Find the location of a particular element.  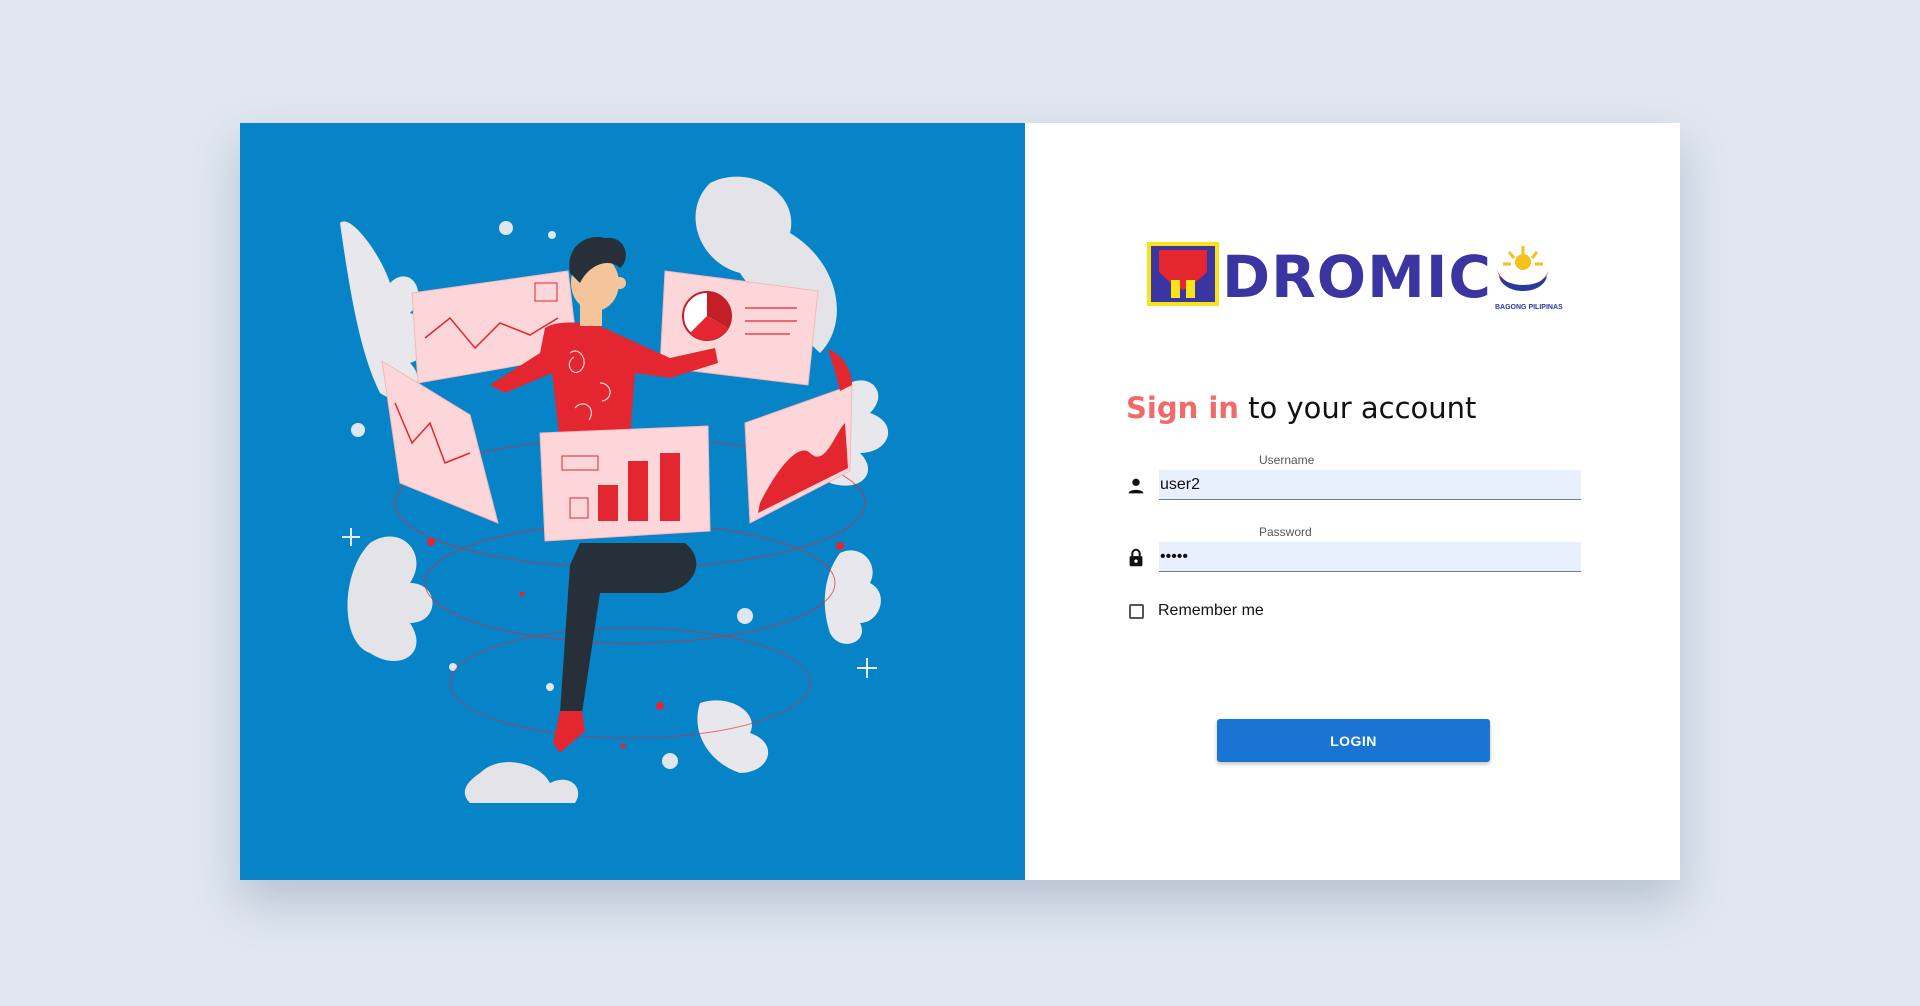

username-input: user2 is located at coordinates (1370, 485).